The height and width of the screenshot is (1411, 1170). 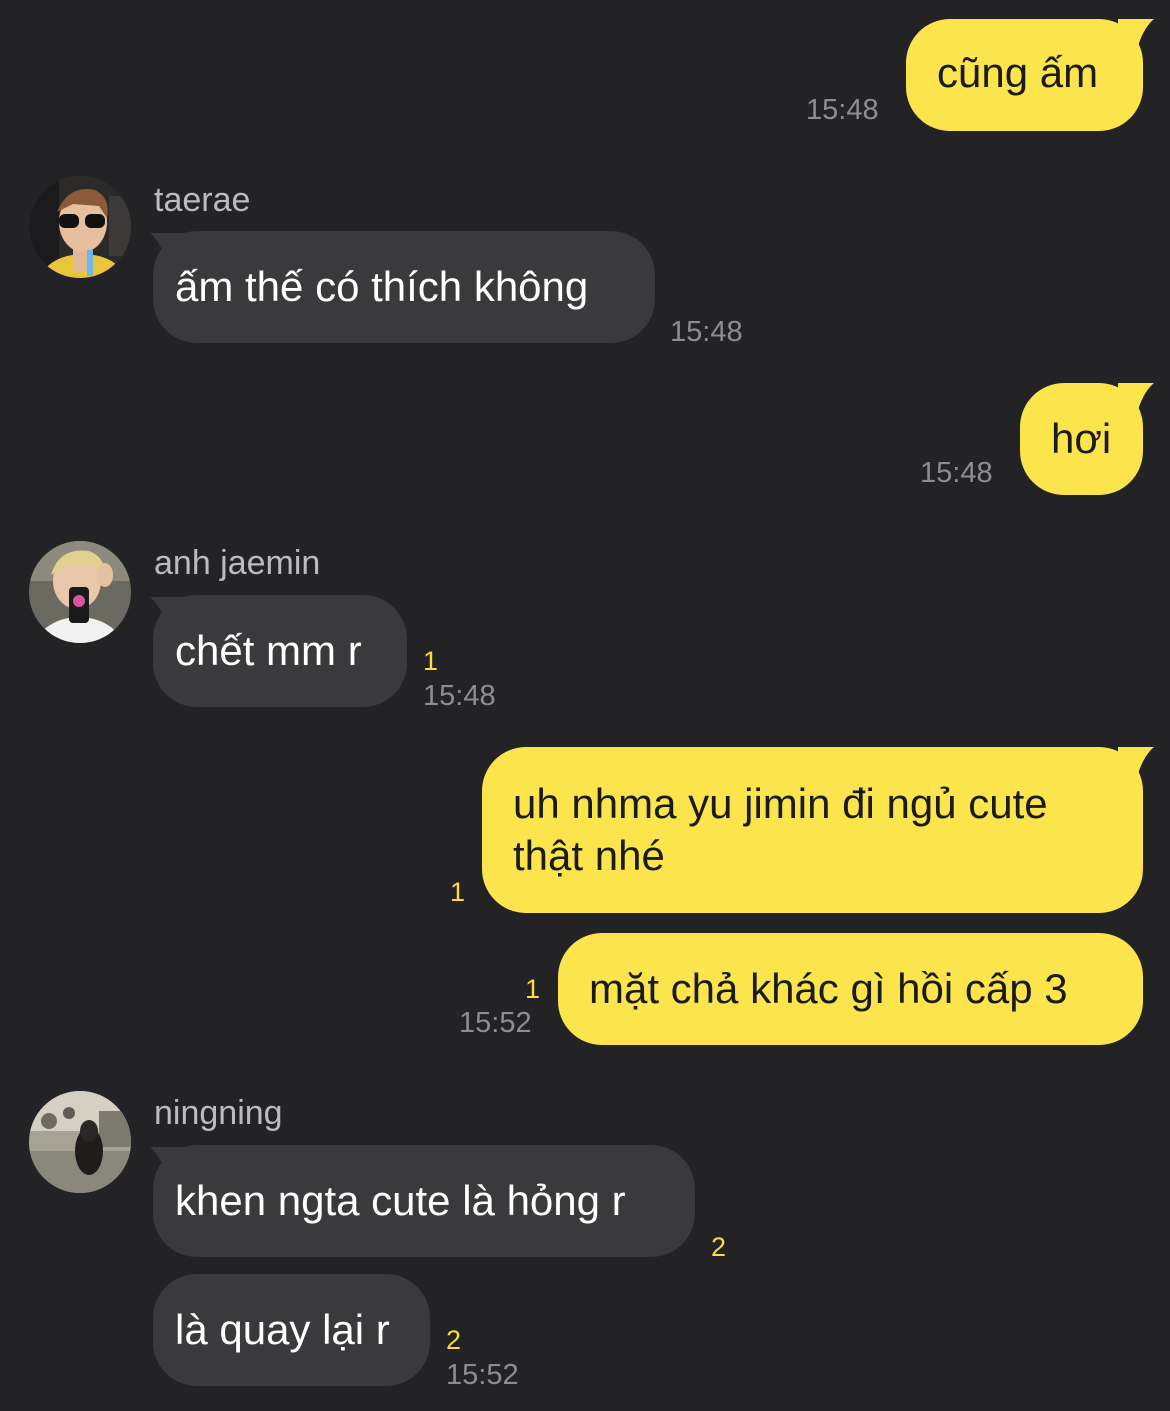 I want to click on message-text-line: uh nhma yu jimin đi ngủ cute, so click(x=780, y=803).